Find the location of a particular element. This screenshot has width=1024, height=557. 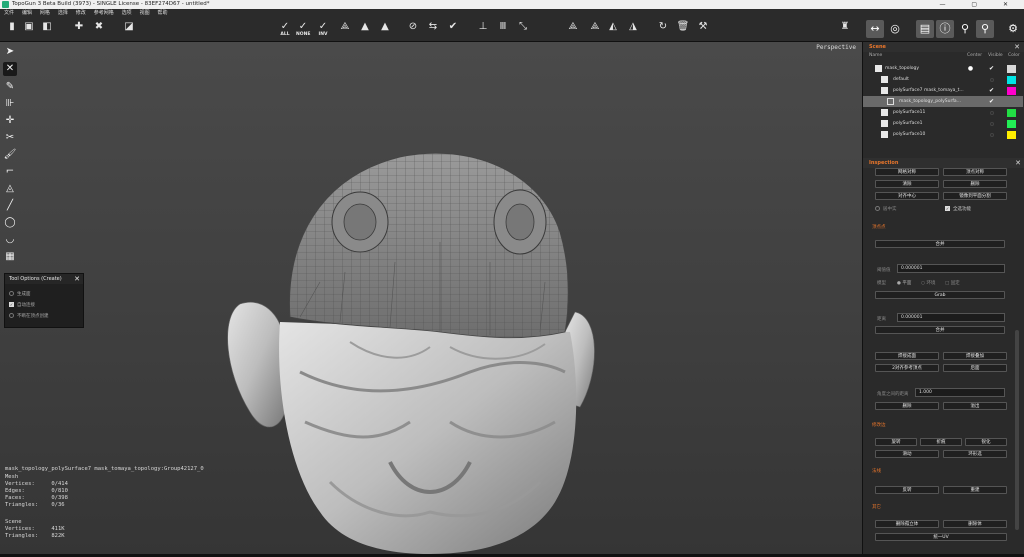

option-center: 居中实 is located at coordinates (886, 209).